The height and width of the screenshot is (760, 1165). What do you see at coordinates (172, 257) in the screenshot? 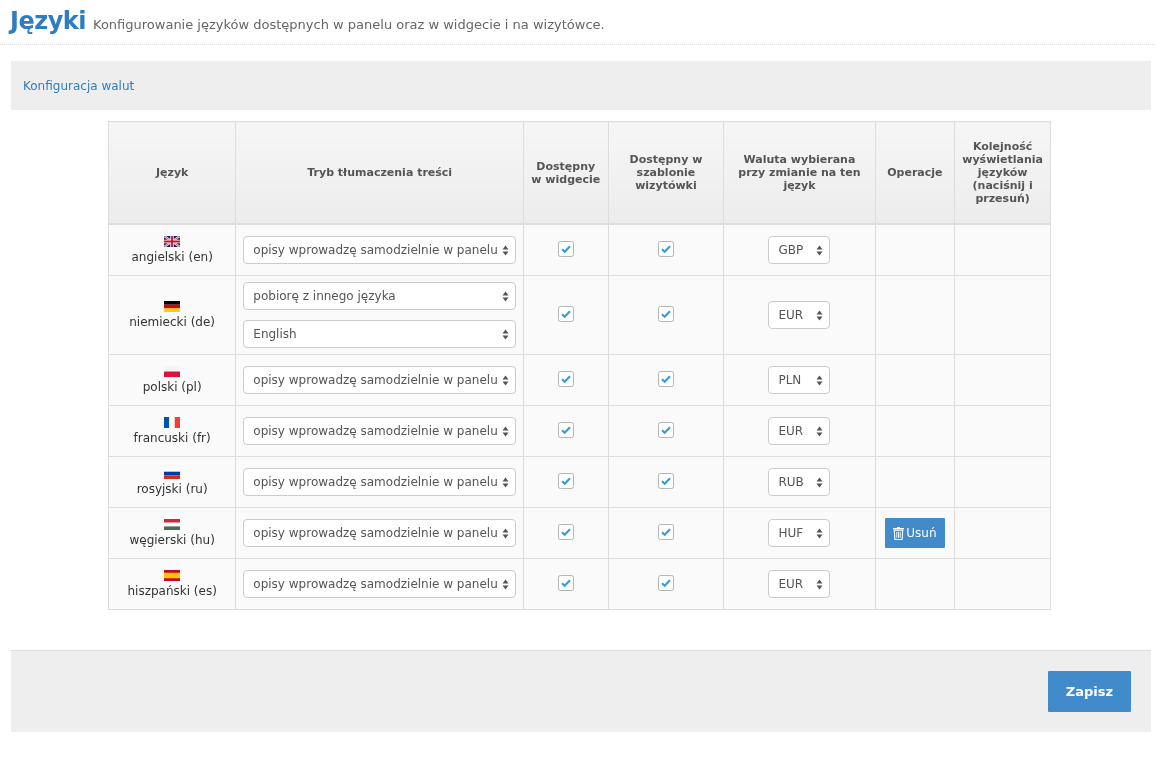
I see `language-name: angielski (en)` at bounding box center [172, 257].